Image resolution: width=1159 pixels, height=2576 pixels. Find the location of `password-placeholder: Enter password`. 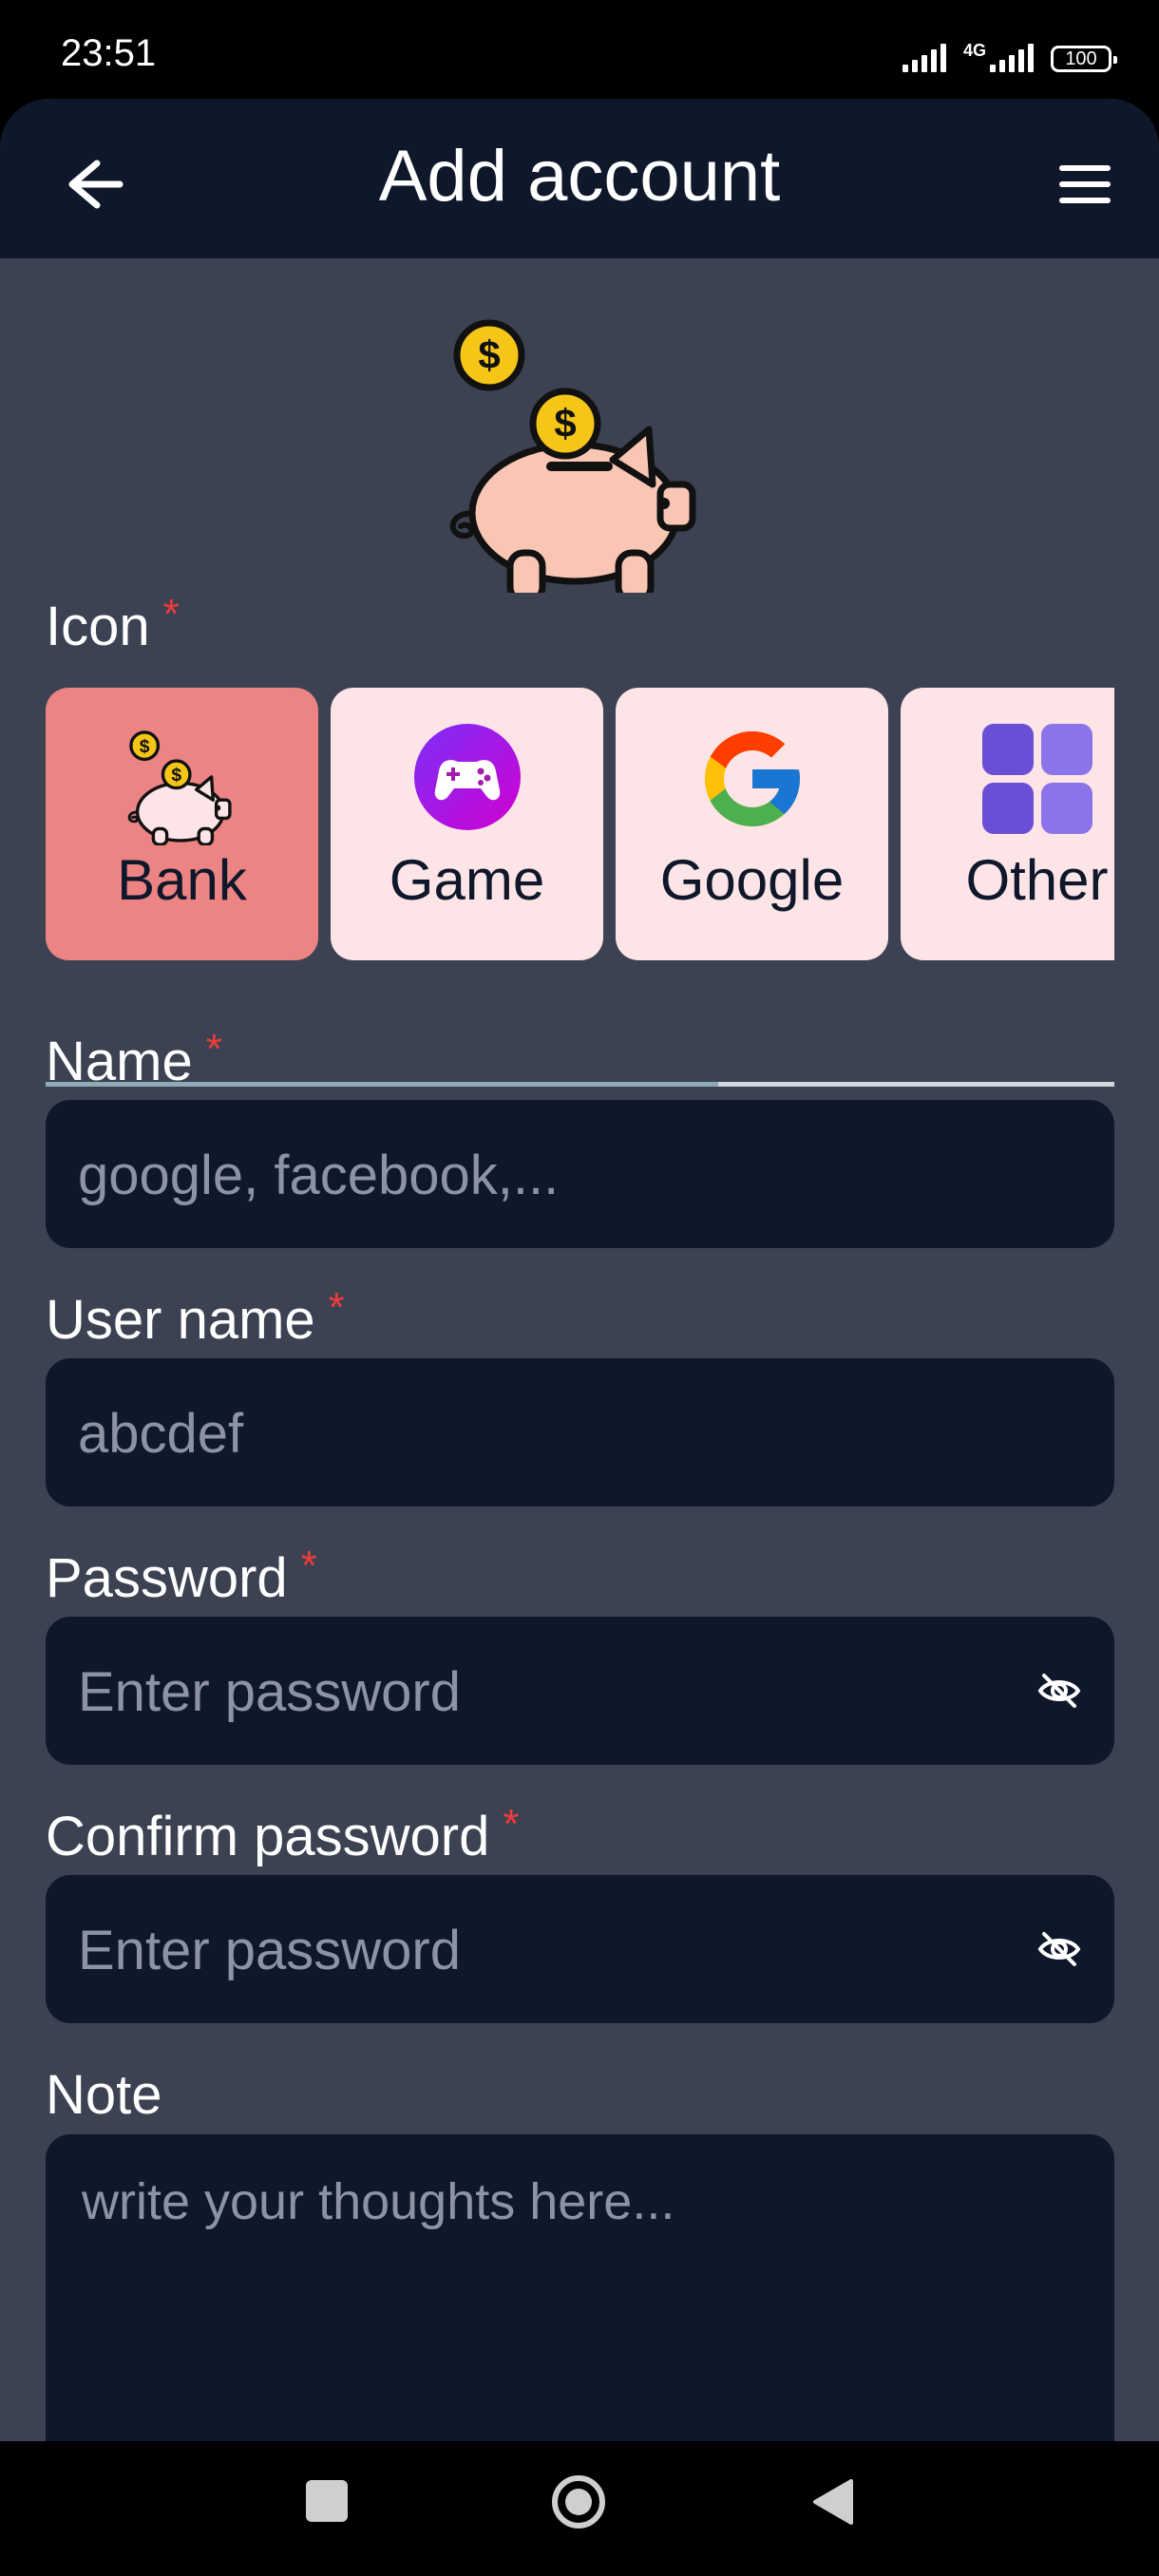

password-placeholder: Enter password is located at coordinates (269, 1692).